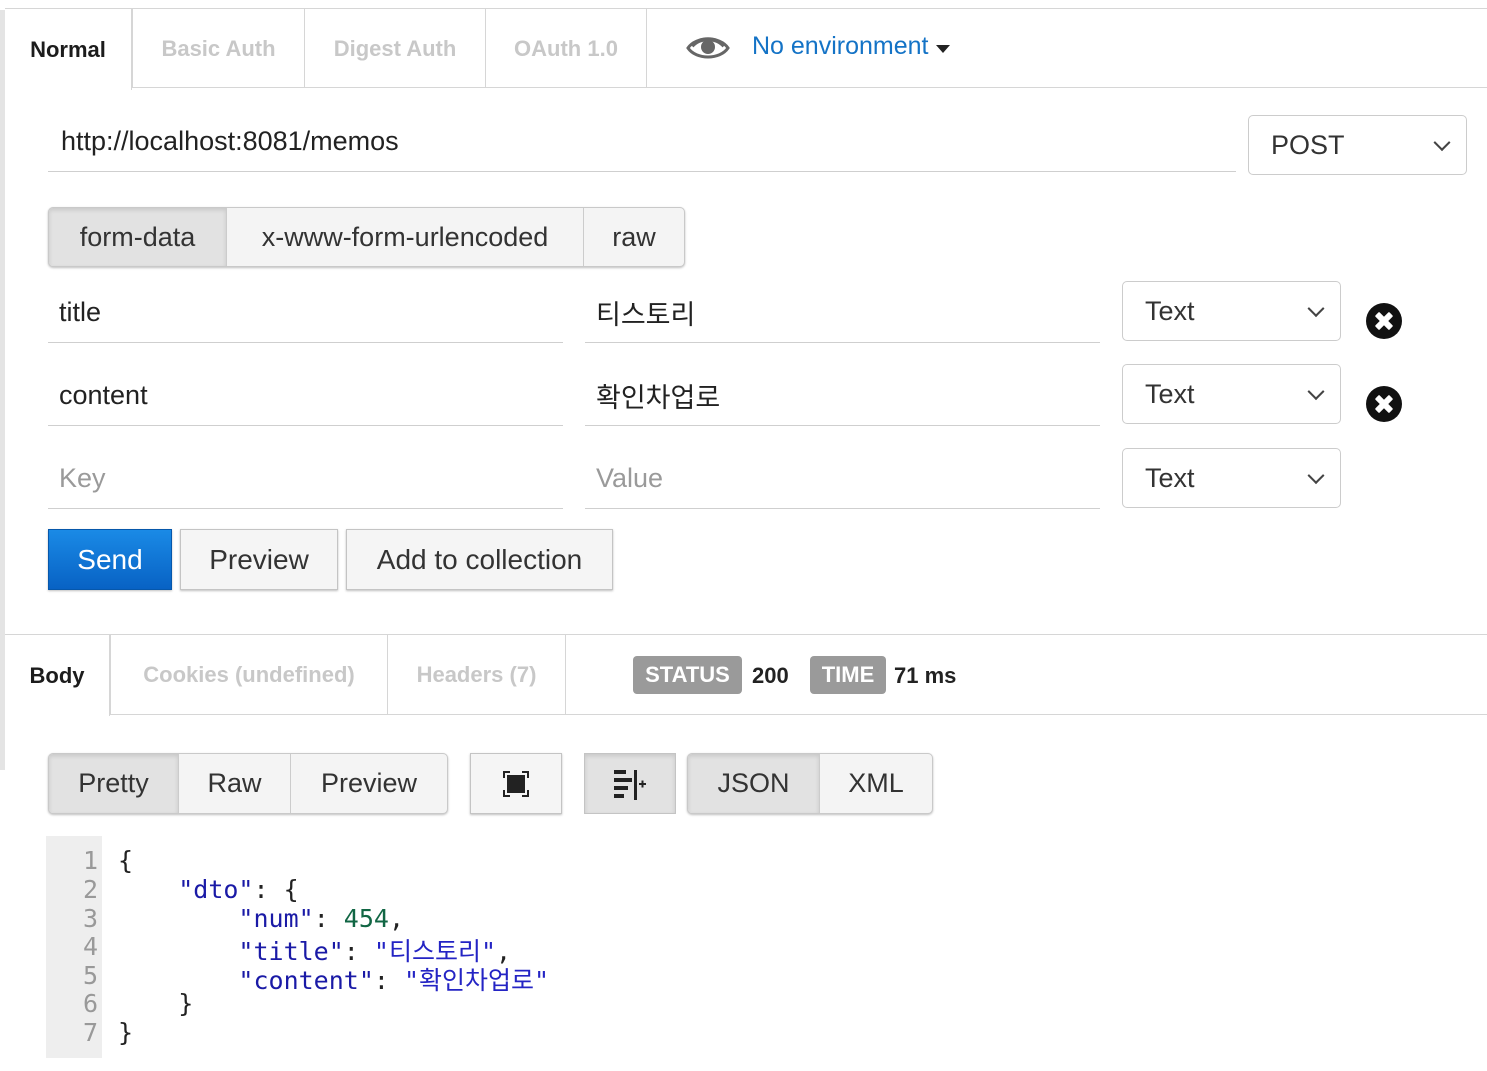  Describe the element at coordinates (218, 48) in the screenshot. I see `tab-basic-auth: Basic Auth` at that location.